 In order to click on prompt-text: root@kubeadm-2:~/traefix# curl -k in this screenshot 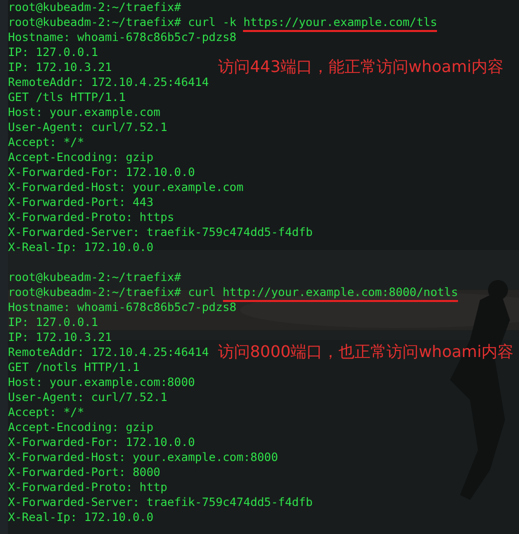, I will do `click(122, 22)`.